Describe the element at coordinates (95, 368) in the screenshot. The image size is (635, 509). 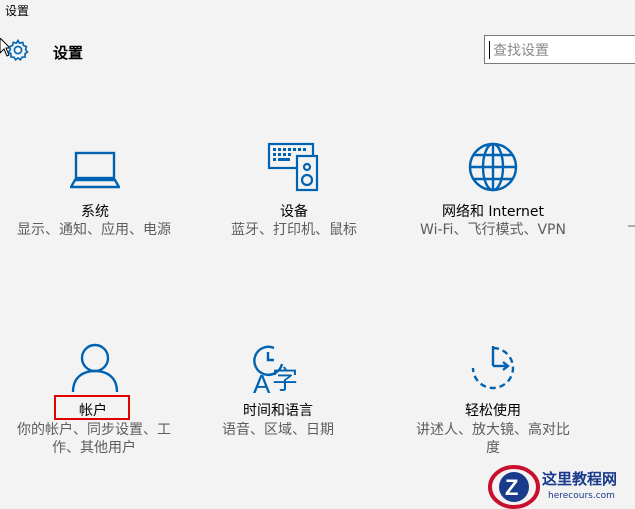
I see `person-icon` at that location.